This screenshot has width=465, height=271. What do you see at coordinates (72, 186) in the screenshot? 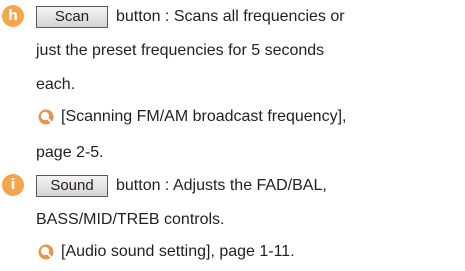
I see `sound-button: Sound` at bounding box center [72, 186].